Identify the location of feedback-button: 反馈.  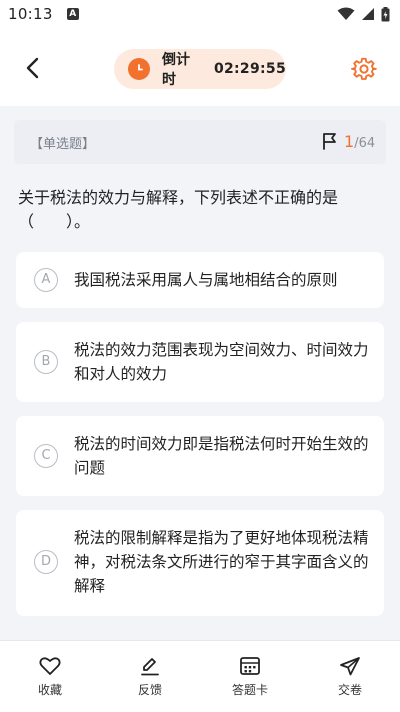
(150, 676).